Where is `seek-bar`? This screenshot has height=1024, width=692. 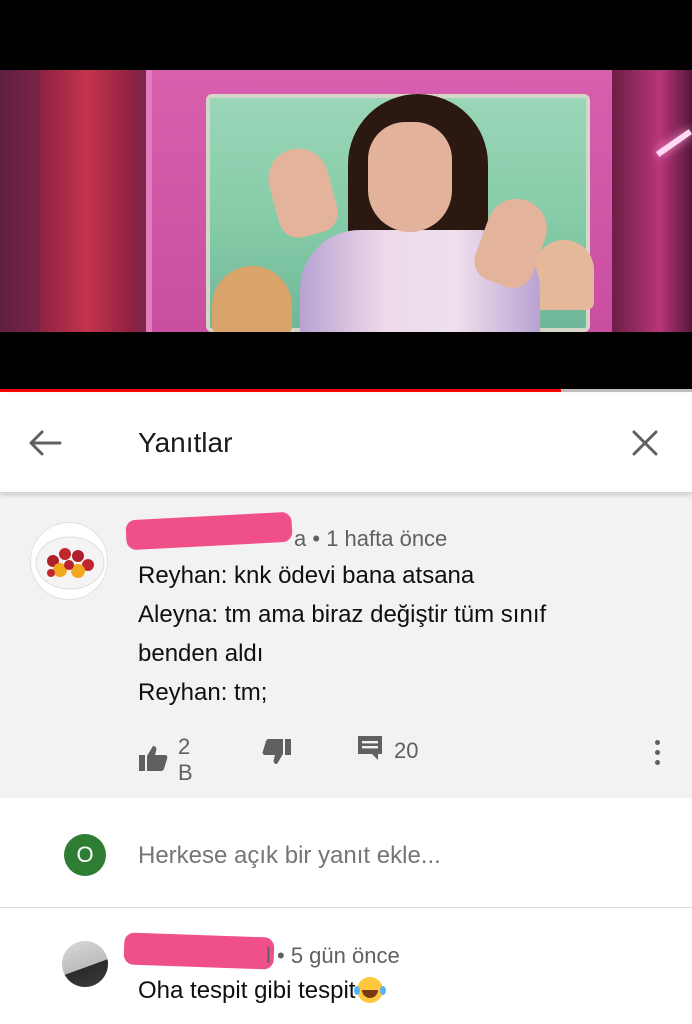
seek-bar is located at coordinates (346, 390).